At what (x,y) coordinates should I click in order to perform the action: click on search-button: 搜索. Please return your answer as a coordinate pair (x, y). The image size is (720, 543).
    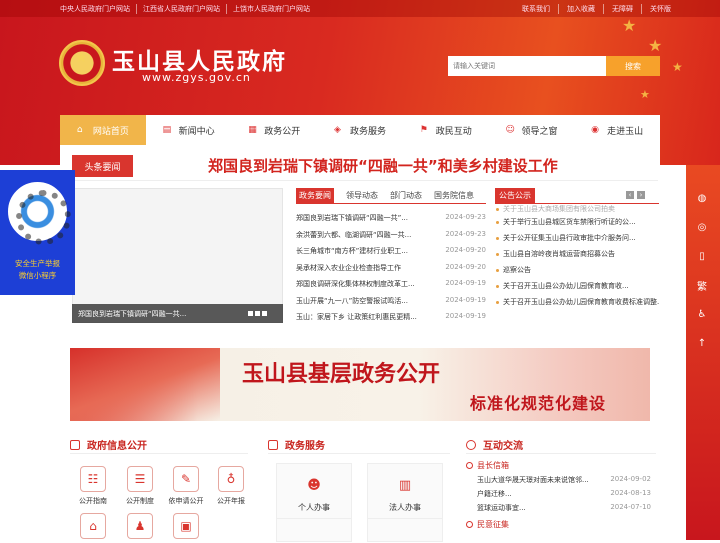
    Looking at the image, I should click on (633, 66).